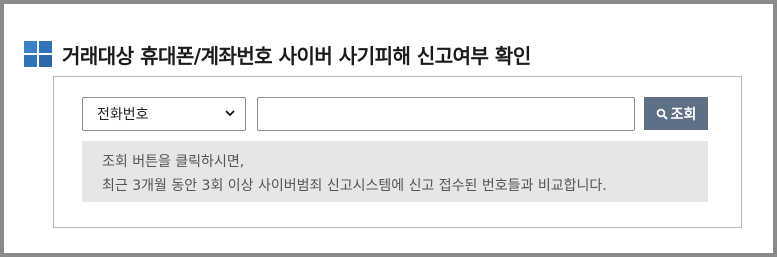  Describe the element at coordinates (230, 113) in the screenshot. I see `chevron-down-icon` at that location.